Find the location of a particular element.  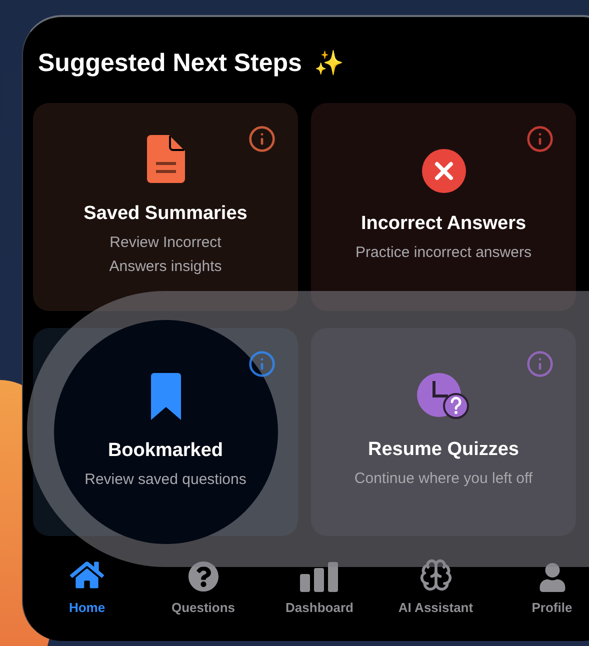

tab-bar-item: Profile is located at coordinates (550, 586).